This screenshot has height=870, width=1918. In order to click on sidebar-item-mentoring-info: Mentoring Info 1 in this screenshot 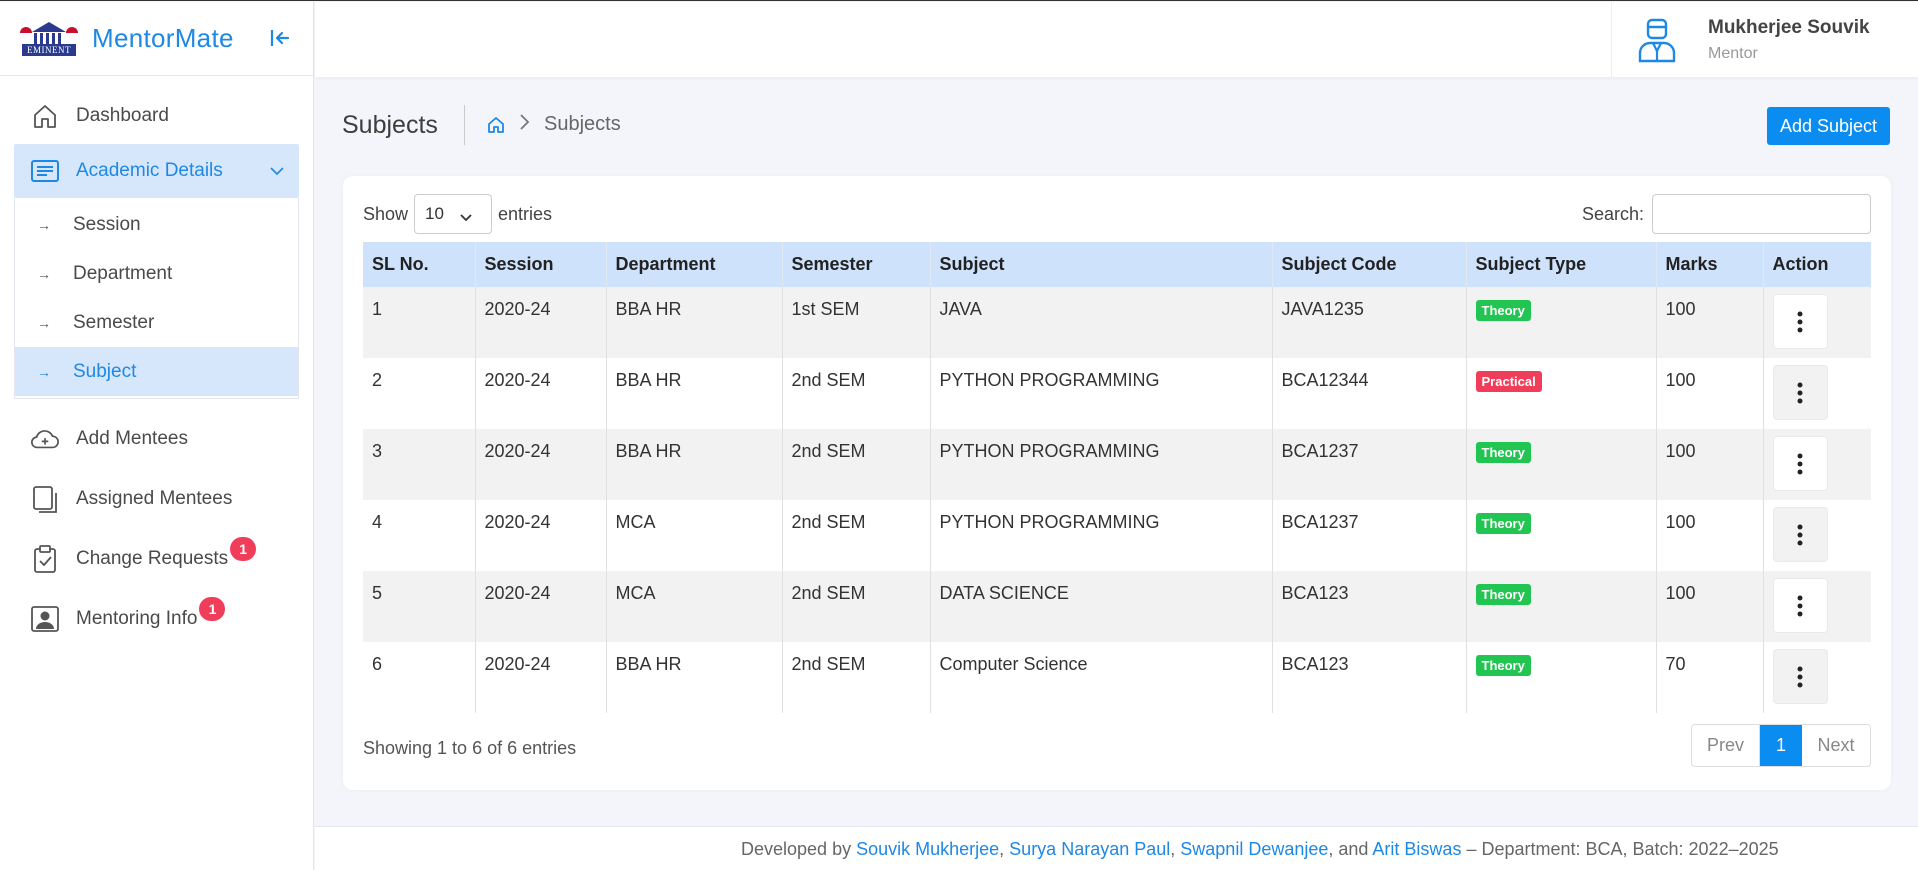, I will do `click(156, 619)`.